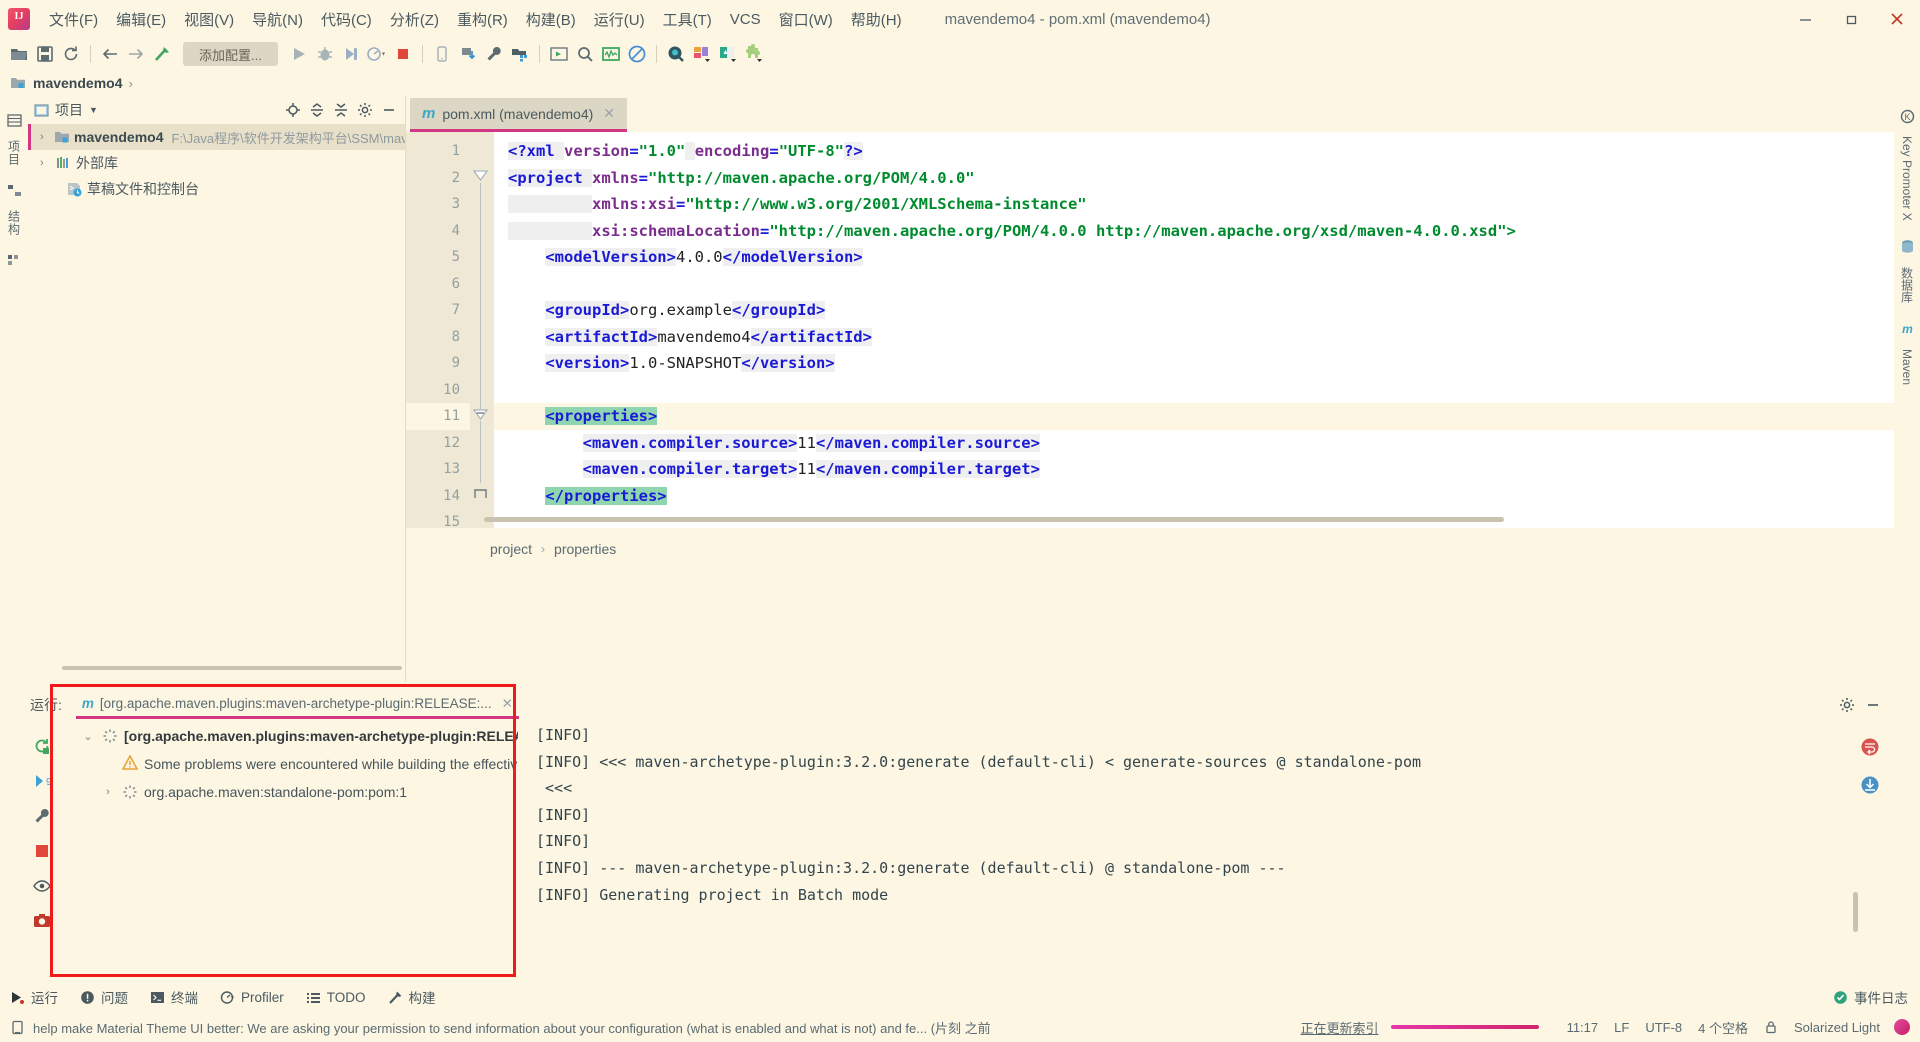  I want to click on fold-region-project, so click(482, 178).